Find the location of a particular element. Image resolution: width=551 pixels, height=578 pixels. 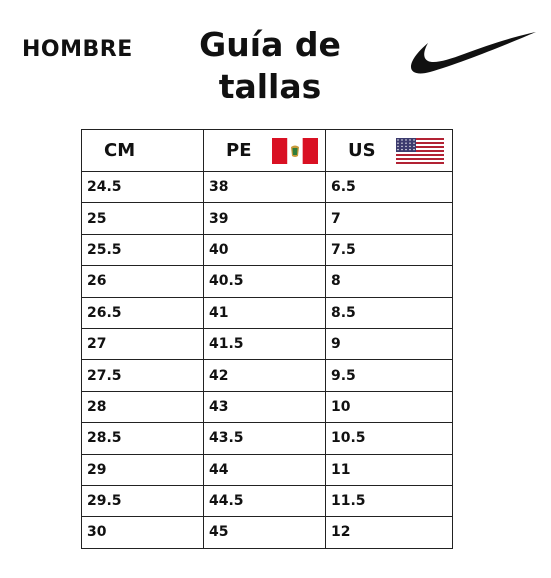

cell-cm: 30 is located at coordinates (142, 532).